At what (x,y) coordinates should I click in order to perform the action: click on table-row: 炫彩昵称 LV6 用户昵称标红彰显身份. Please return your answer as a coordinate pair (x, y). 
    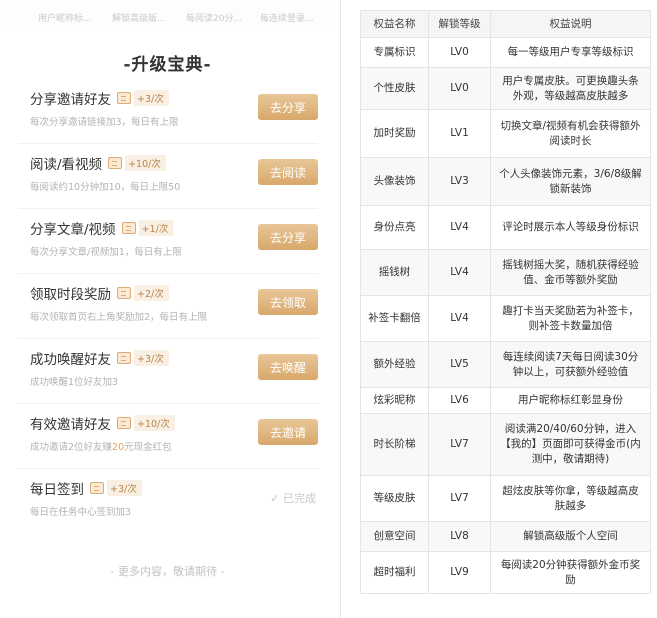
    Looking at the image, I should click on (505, 400).